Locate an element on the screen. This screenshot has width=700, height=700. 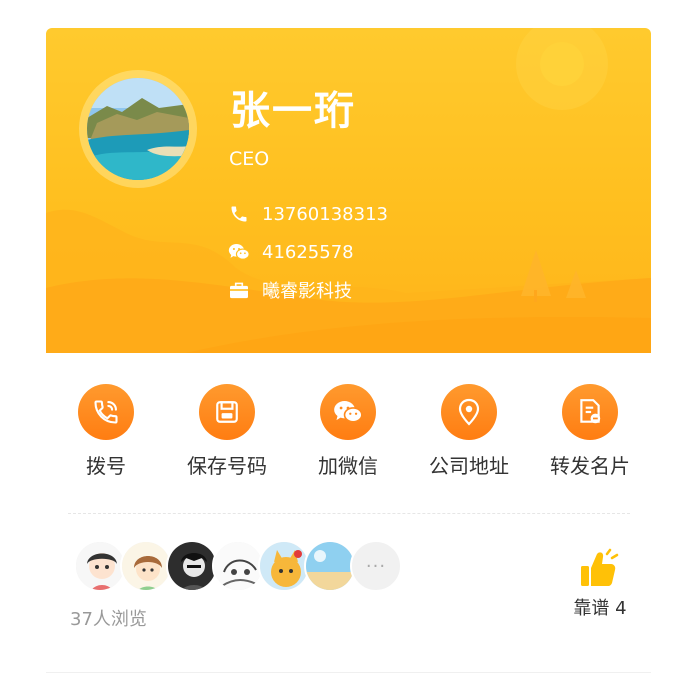
thumbs-up-icon is located at coordinates (600, 570).